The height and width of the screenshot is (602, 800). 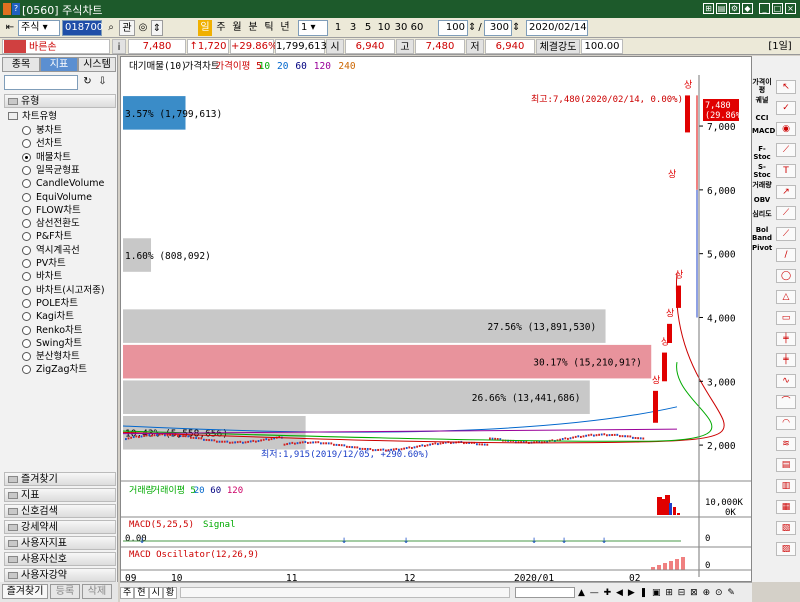 What do you see at coordinates (51, 170) in the screenshot?
I see `chart-type-item: 일목균형표` at bounding box center [51, 170].